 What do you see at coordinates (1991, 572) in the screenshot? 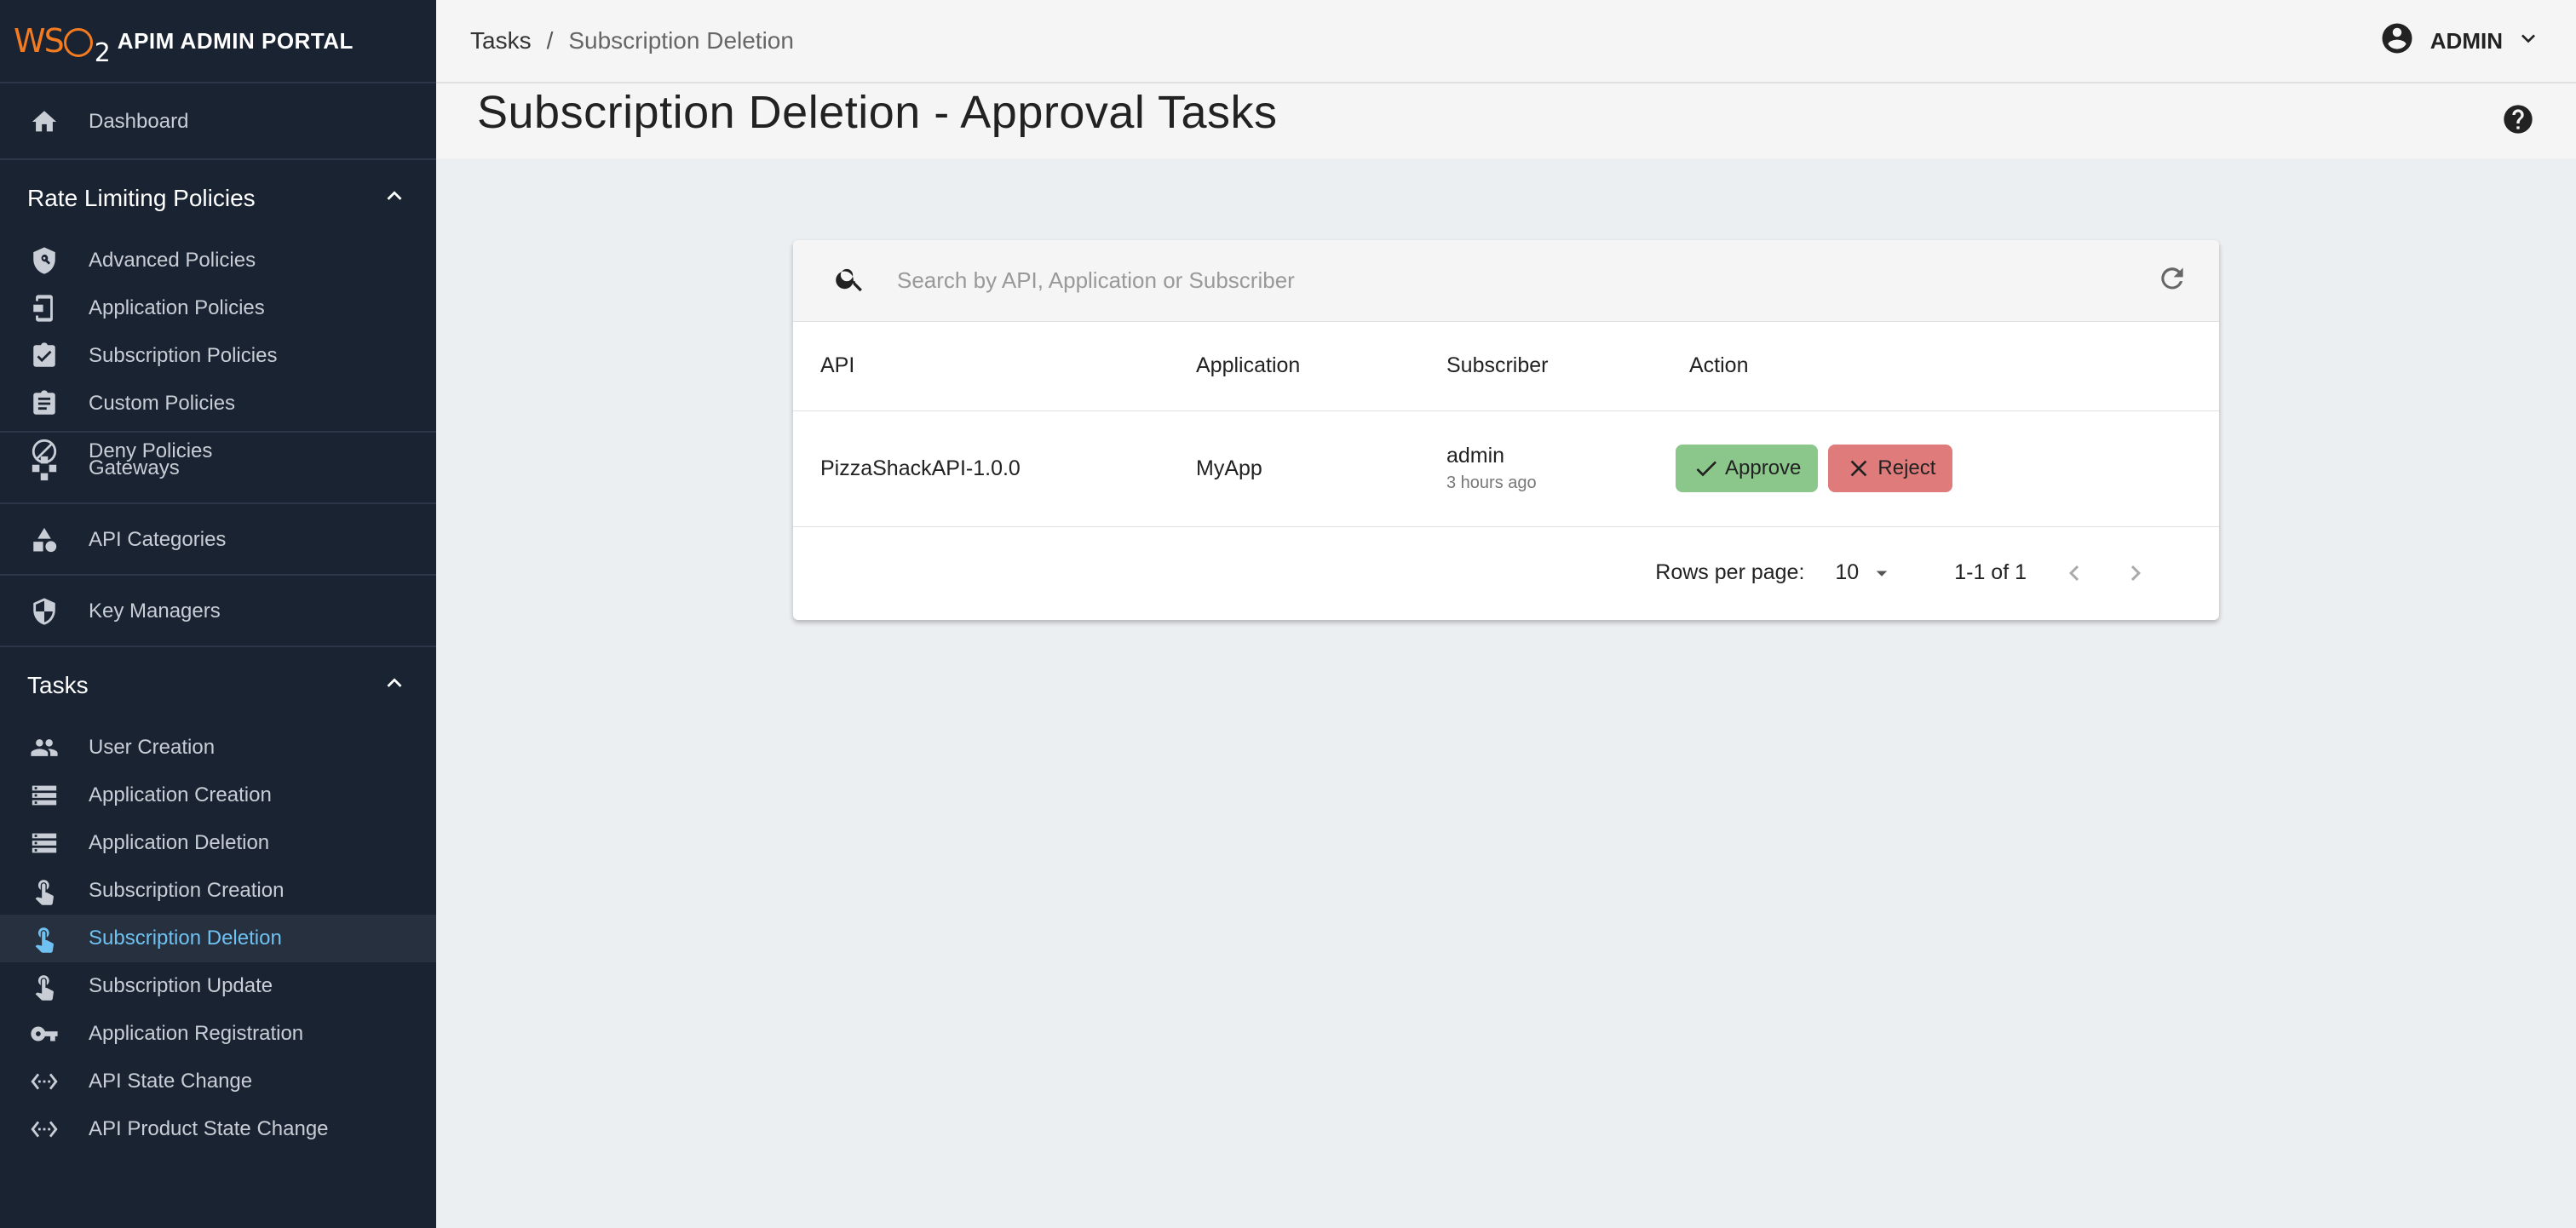
I see `page-range: 1-1 of 1` at bounding box center [1991, 572].